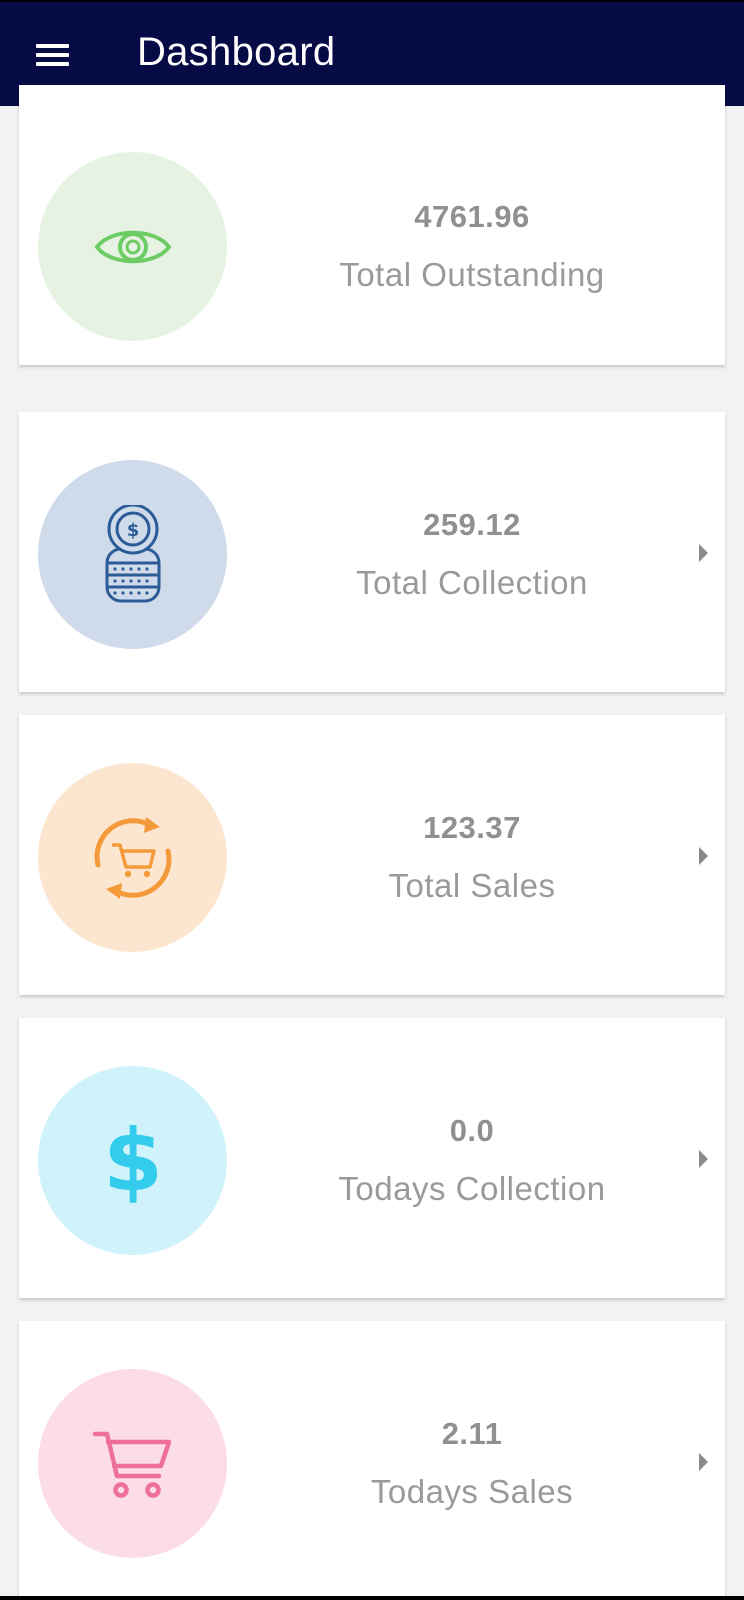  Describe the element at coordinates (472, 1188) in the screenshot. I see `card-label: Todays Collection` at that location.